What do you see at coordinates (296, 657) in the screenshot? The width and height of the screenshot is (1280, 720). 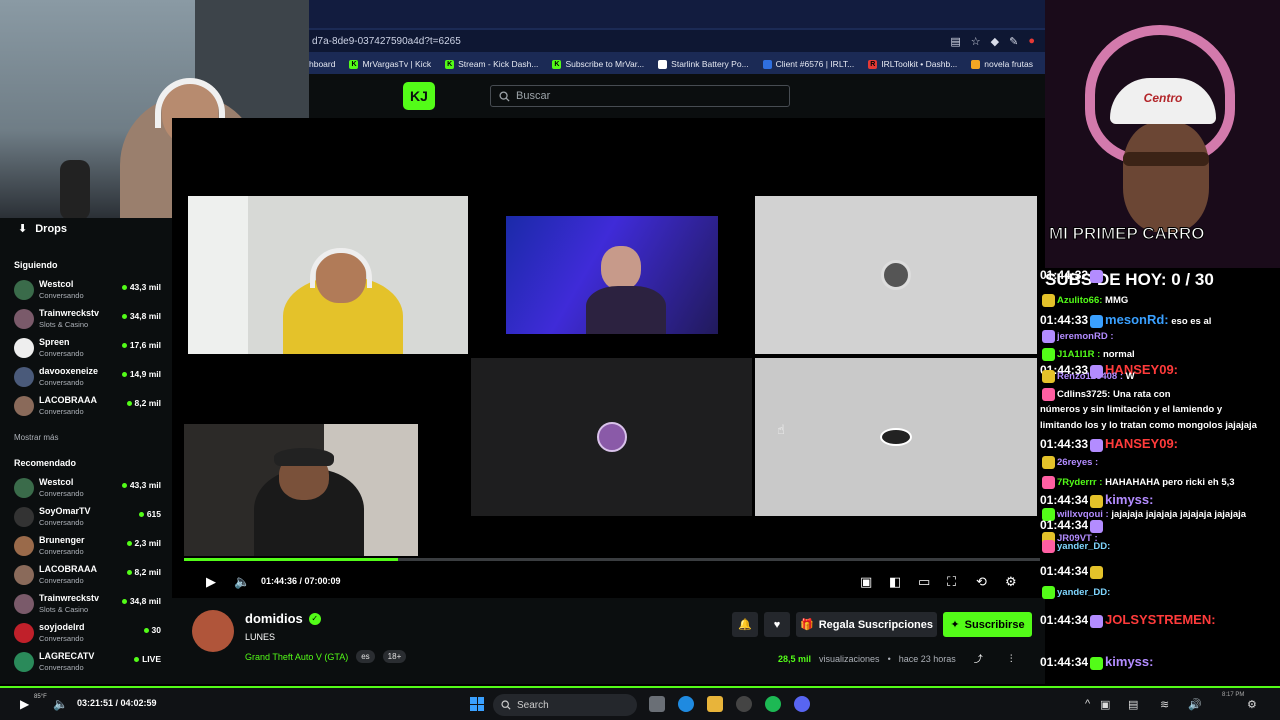 I see `category-link: Grand Theft Auto V (GTA)` at bounding box center [296, 657].